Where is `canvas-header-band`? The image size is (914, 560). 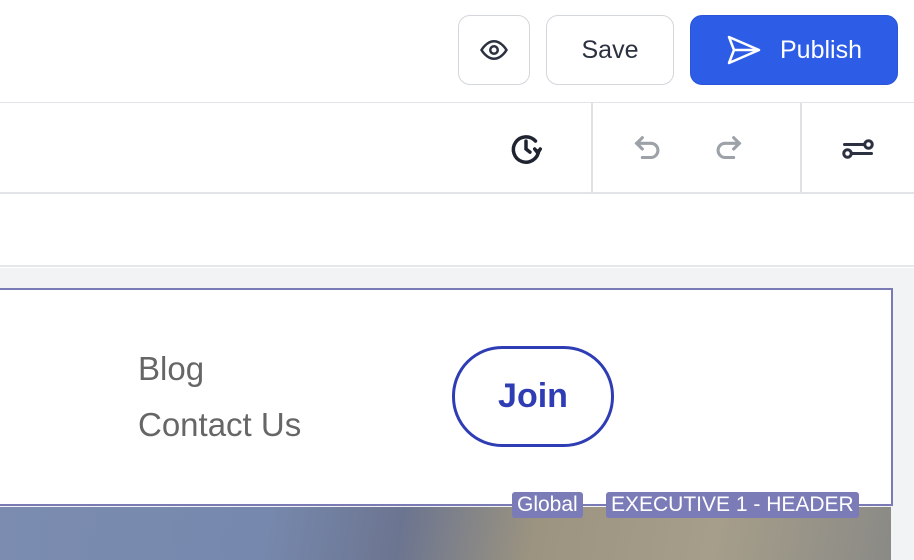 canvas-header-band is located at coordinates (457, 231).